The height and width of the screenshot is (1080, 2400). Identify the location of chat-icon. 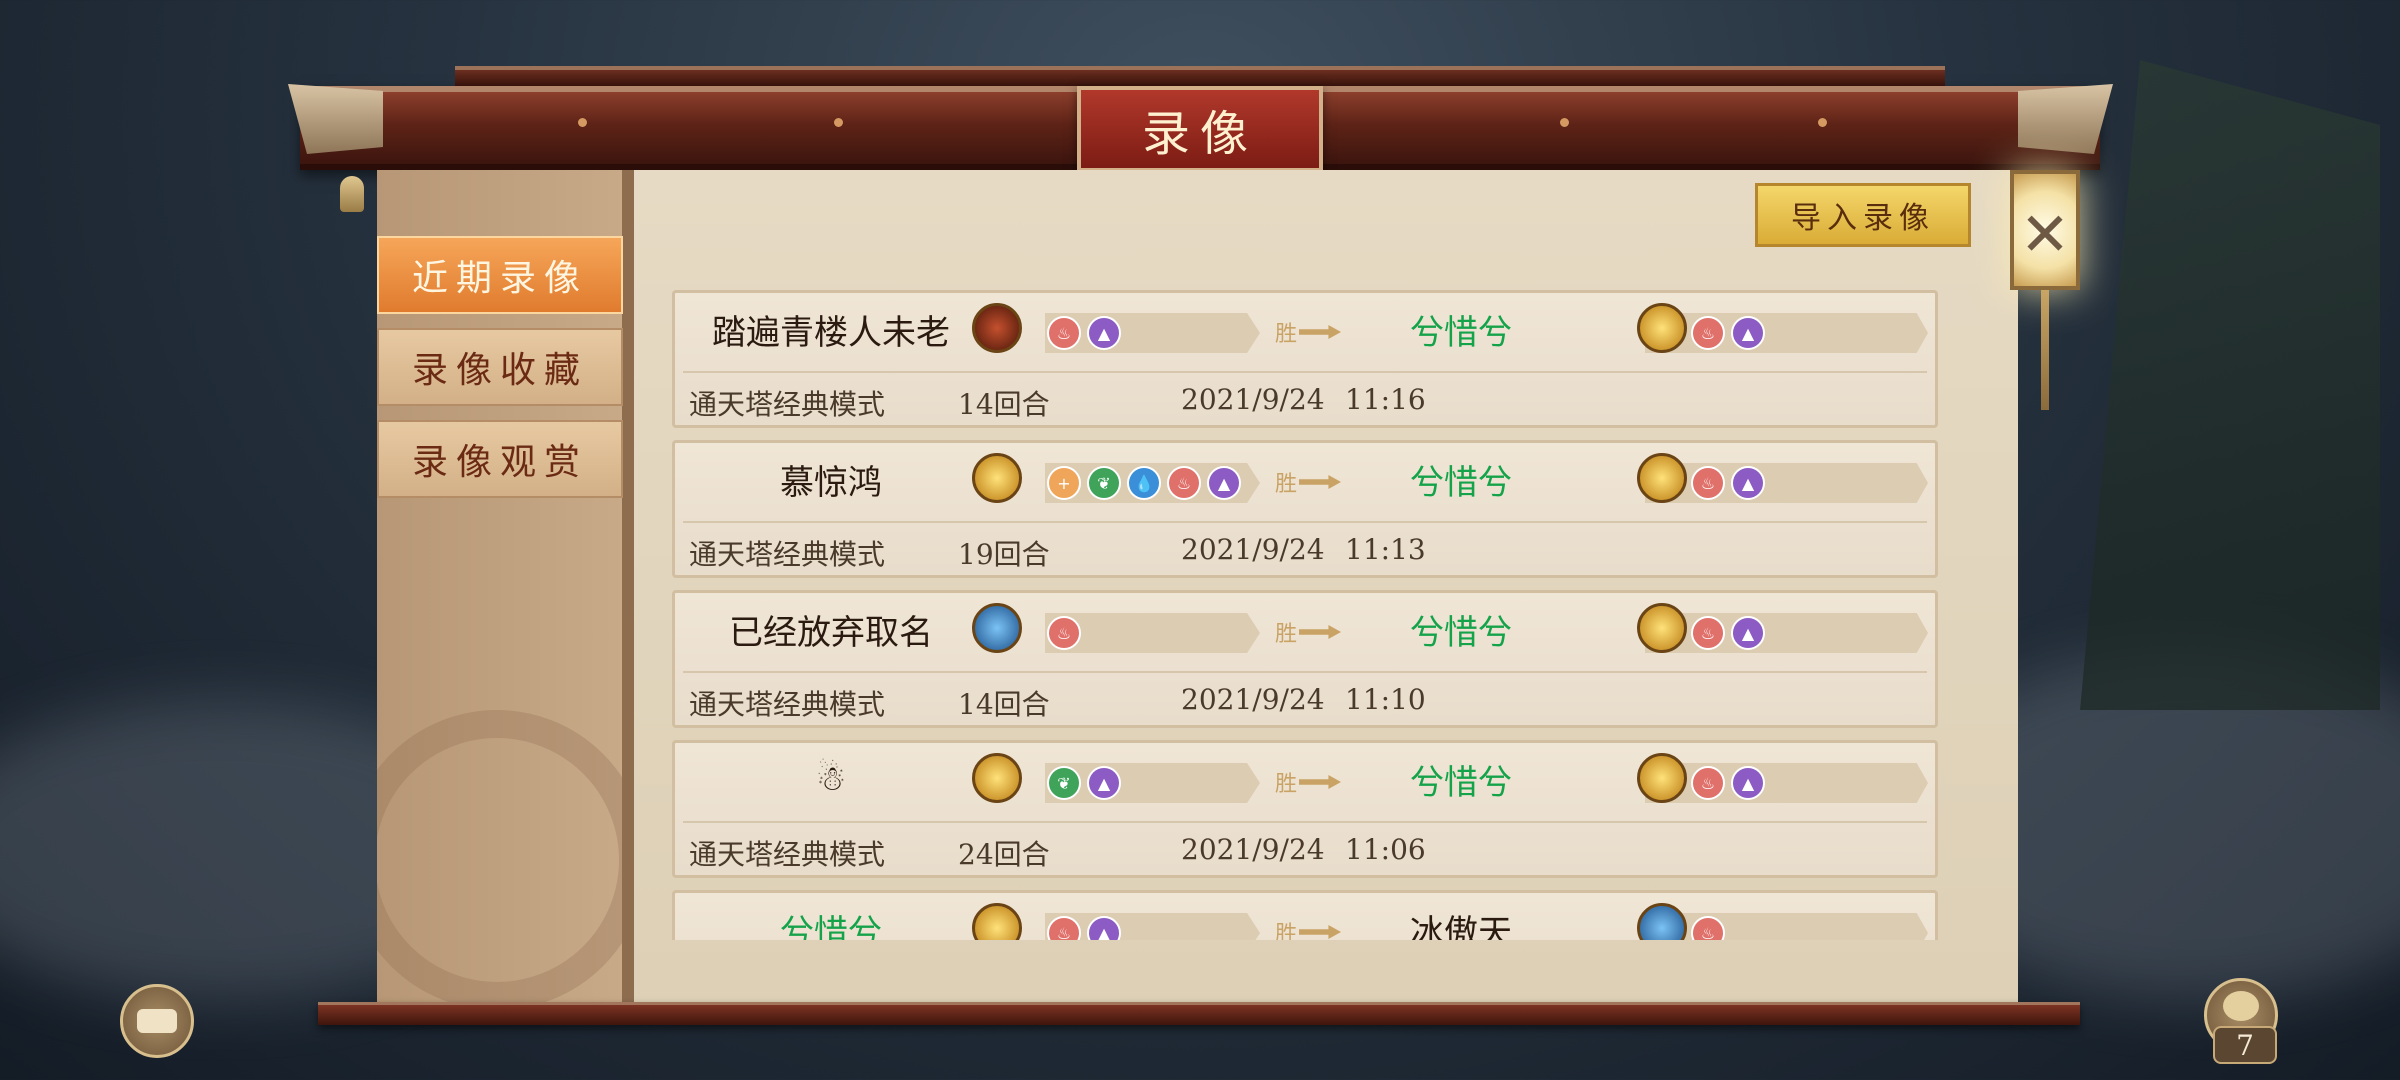
(157, 1021).